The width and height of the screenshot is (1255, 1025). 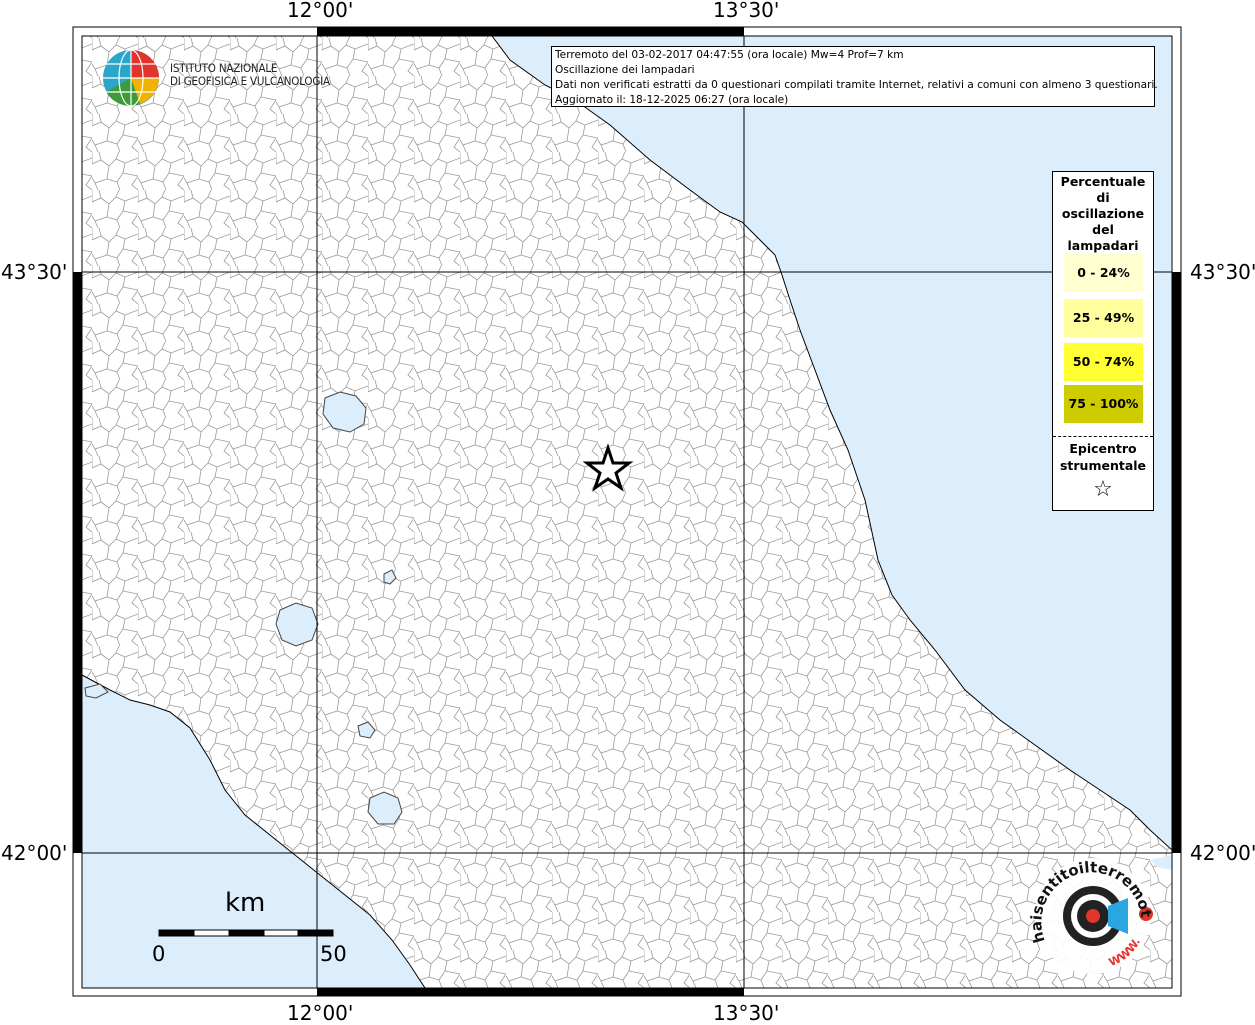 I want to click on lake-bolsena, so click(x=297, y=624).